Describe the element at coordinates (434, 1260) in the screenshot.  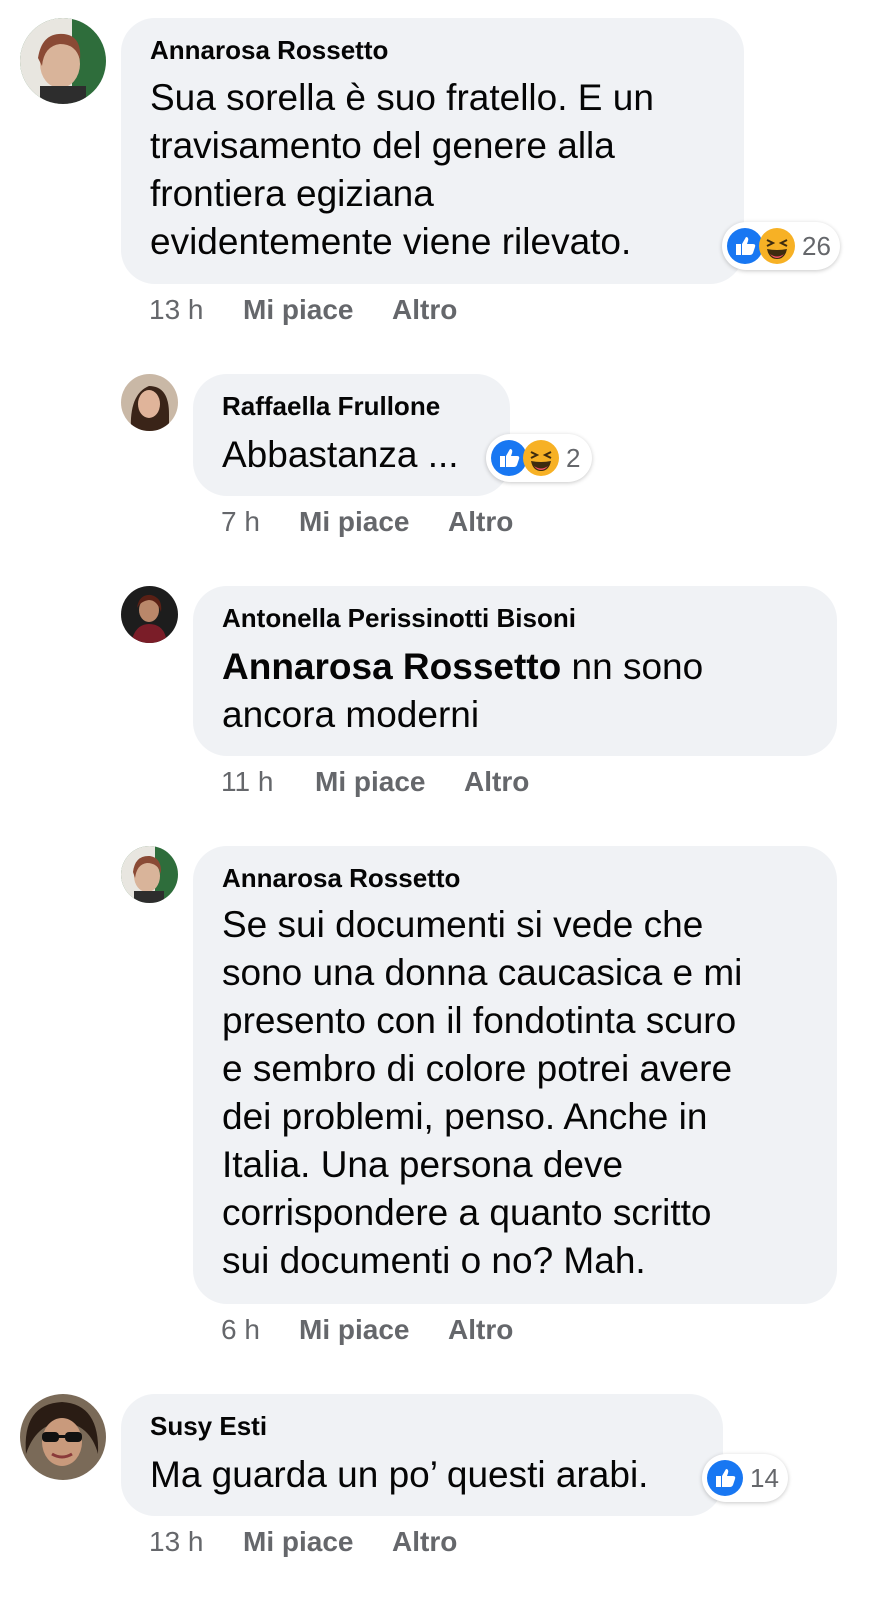
I see `comment-text-line: sui documenti o no? Mah.` at that location.